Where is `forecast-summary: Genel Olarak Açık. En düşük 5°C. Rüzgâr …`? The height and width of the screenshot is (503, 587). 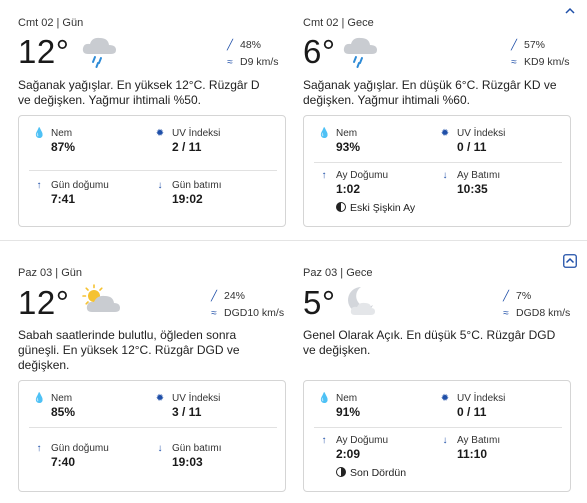
forecast-summary: Genel Olarak Açık. En düşük 5°C. Rüzgâr … is located at coordinates (440, 343).